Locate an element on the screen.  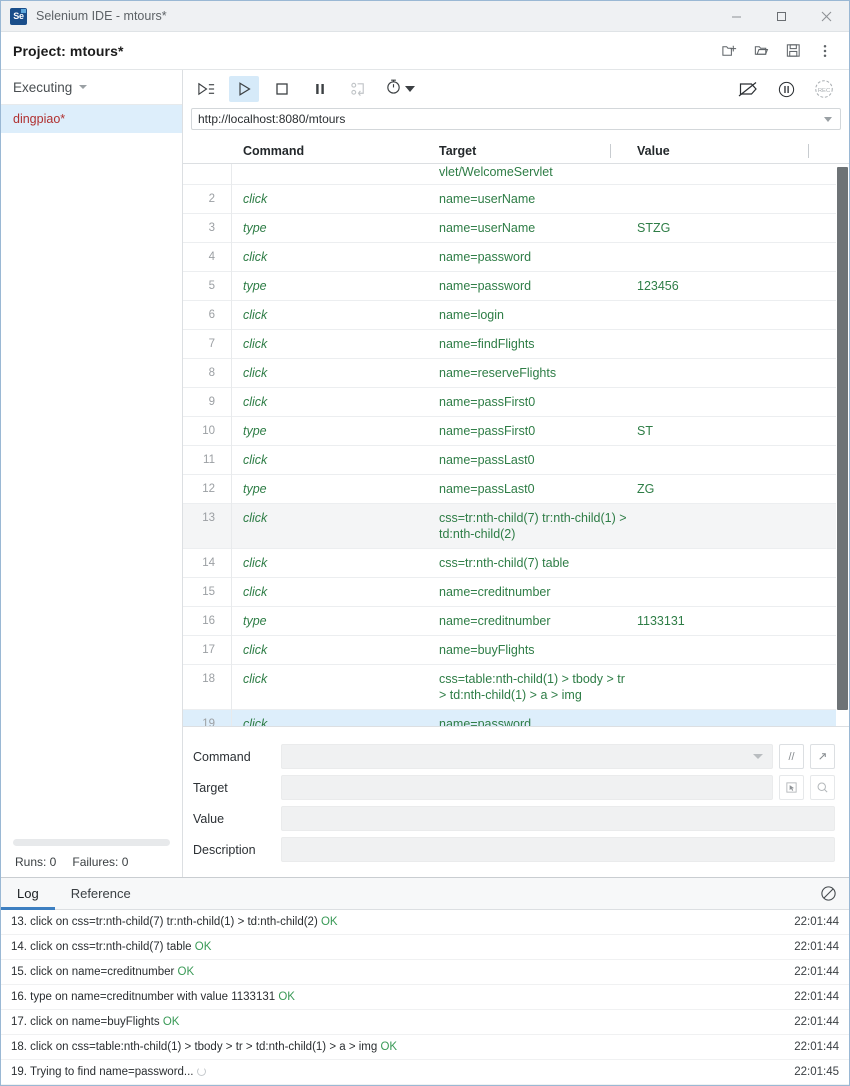
chevron-down-icon is located at coordinates (828, 119).